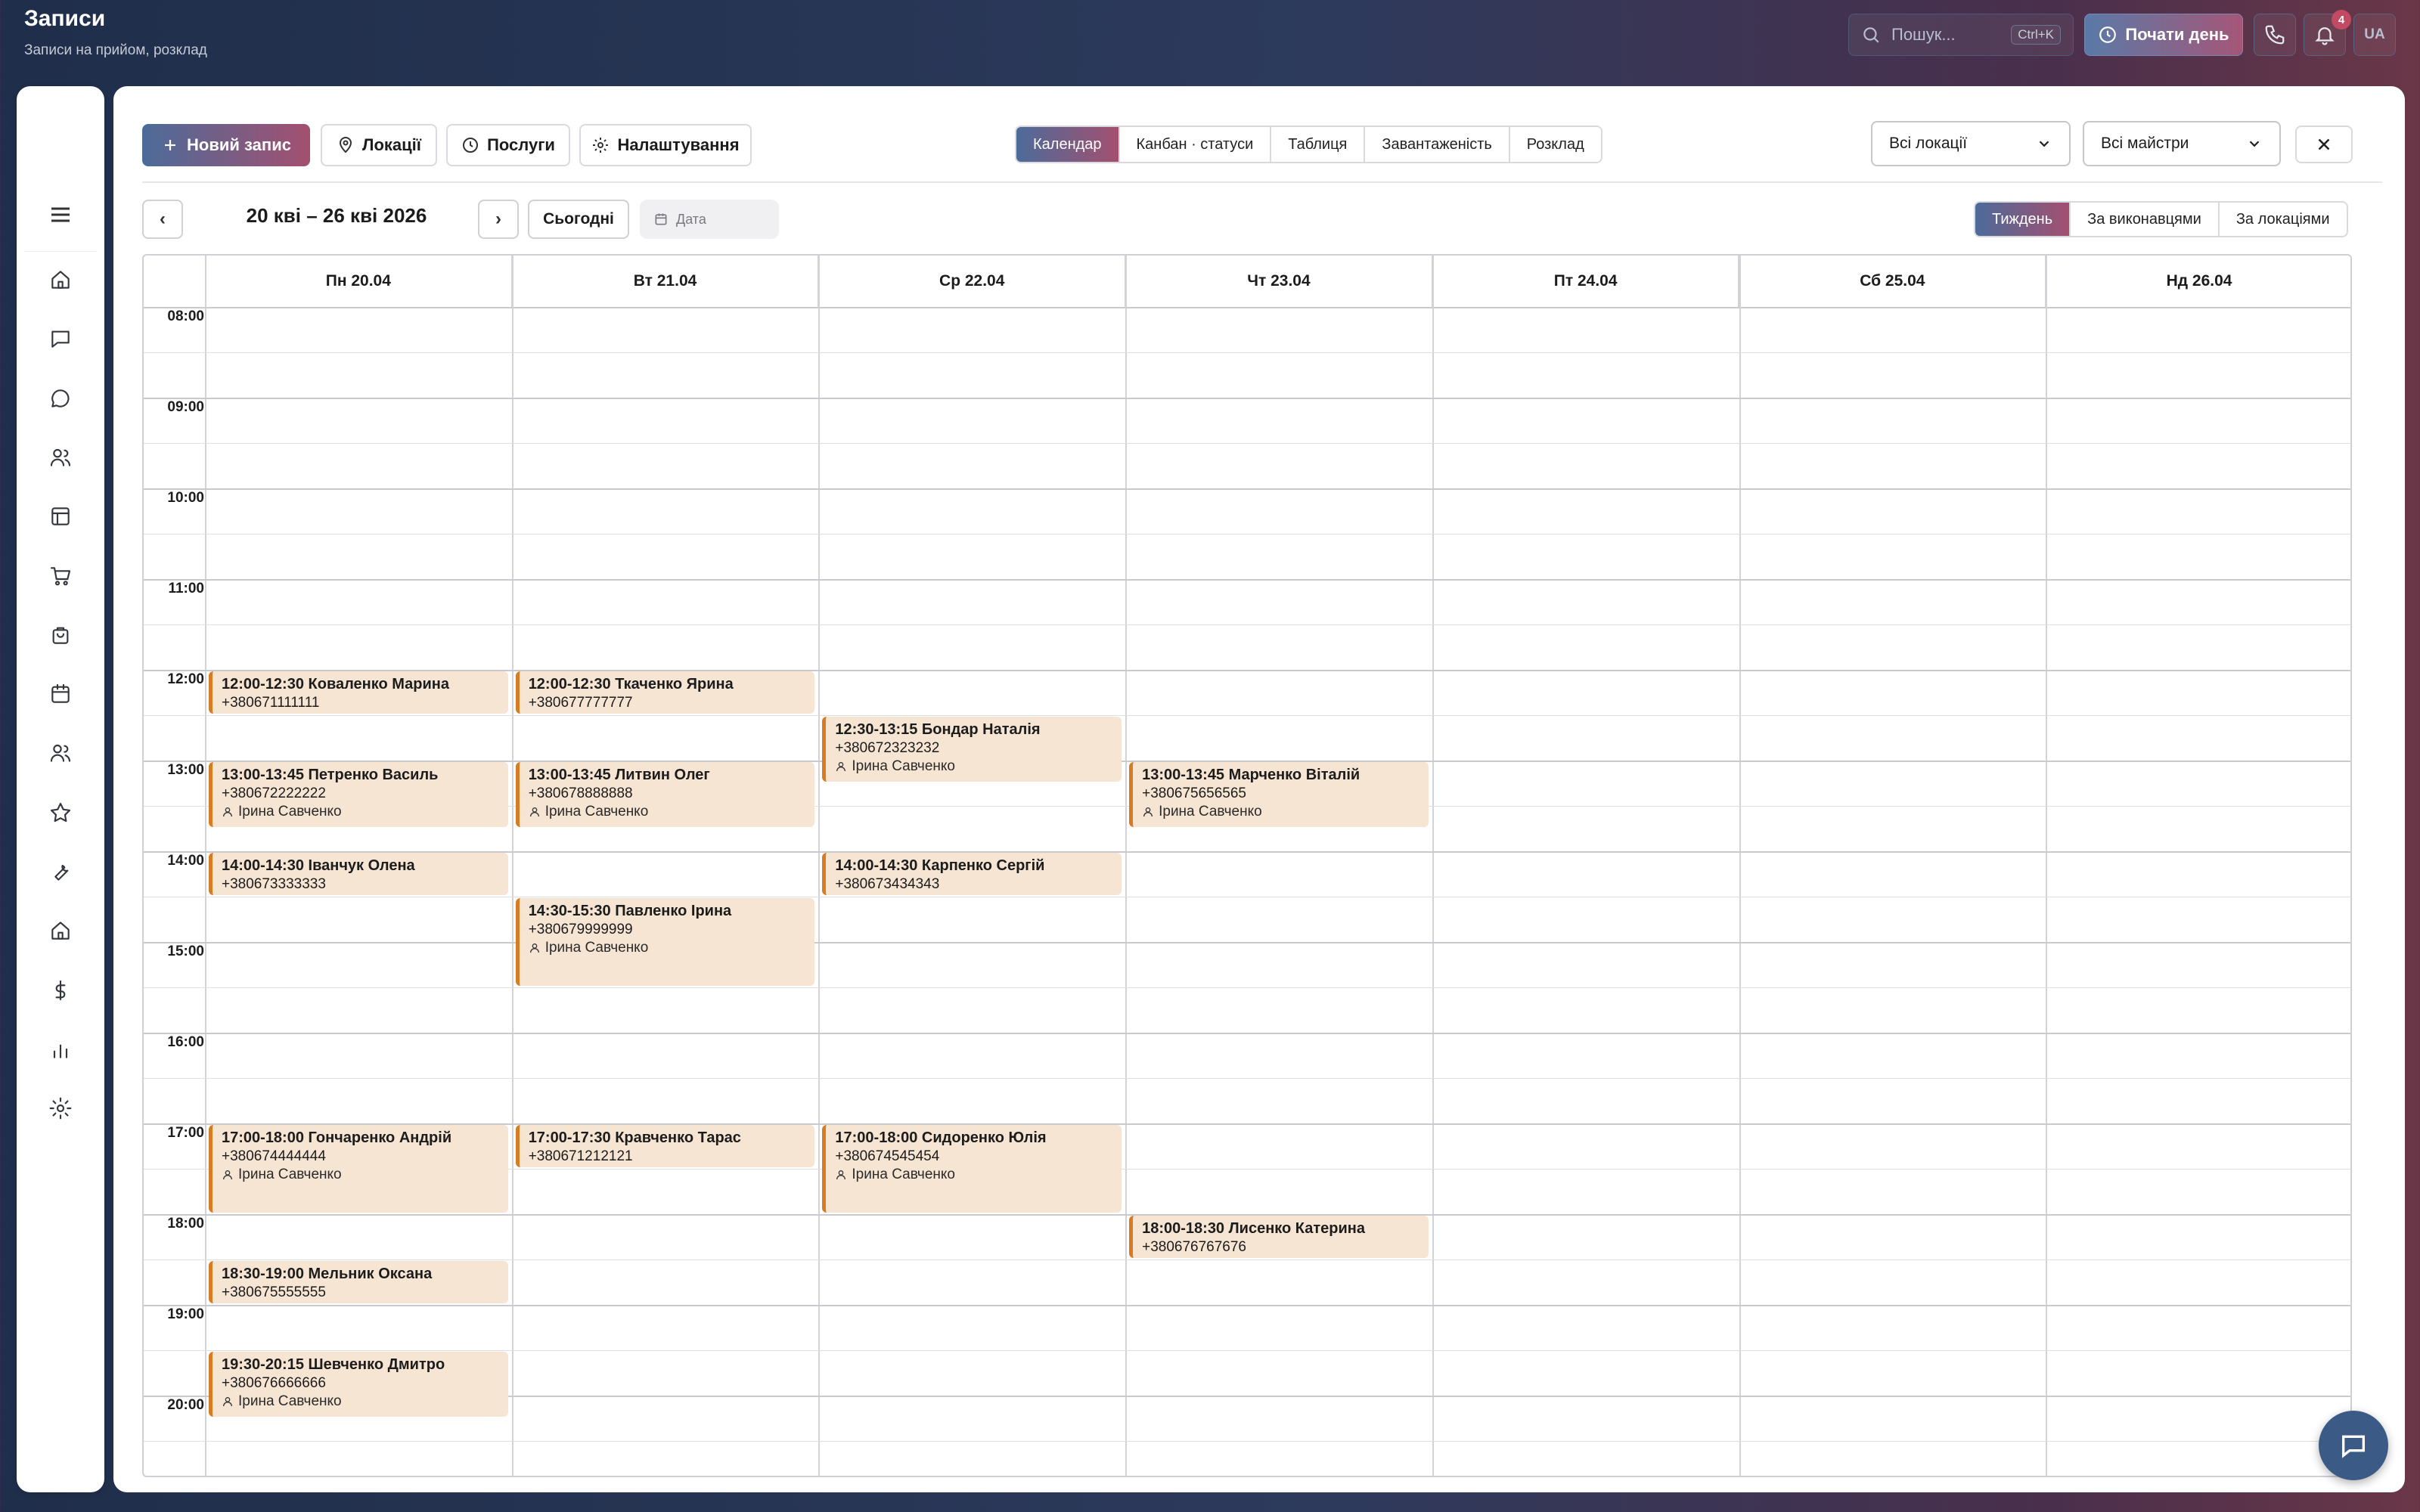 The height and width of the screenshot is (1512, 2420). What do you see at coordinates (1318, 144) in the screenshot?
I see `view-tab: Таблиця` at bounding box center [1318, 144].